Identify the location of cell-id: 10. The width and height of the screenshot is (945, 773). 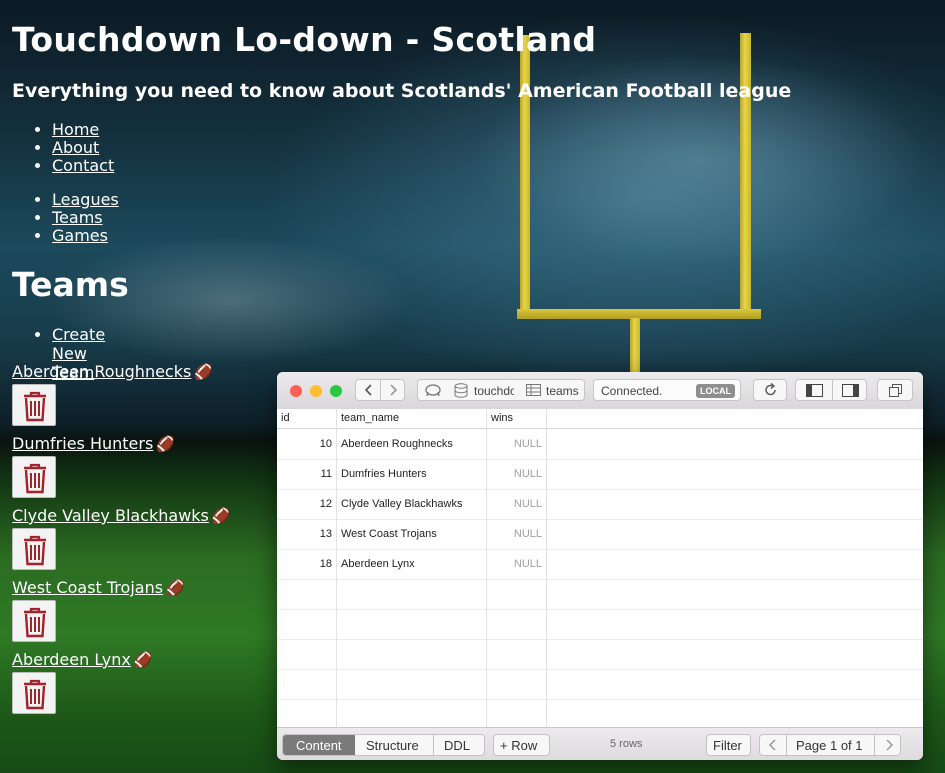
(326, 444).